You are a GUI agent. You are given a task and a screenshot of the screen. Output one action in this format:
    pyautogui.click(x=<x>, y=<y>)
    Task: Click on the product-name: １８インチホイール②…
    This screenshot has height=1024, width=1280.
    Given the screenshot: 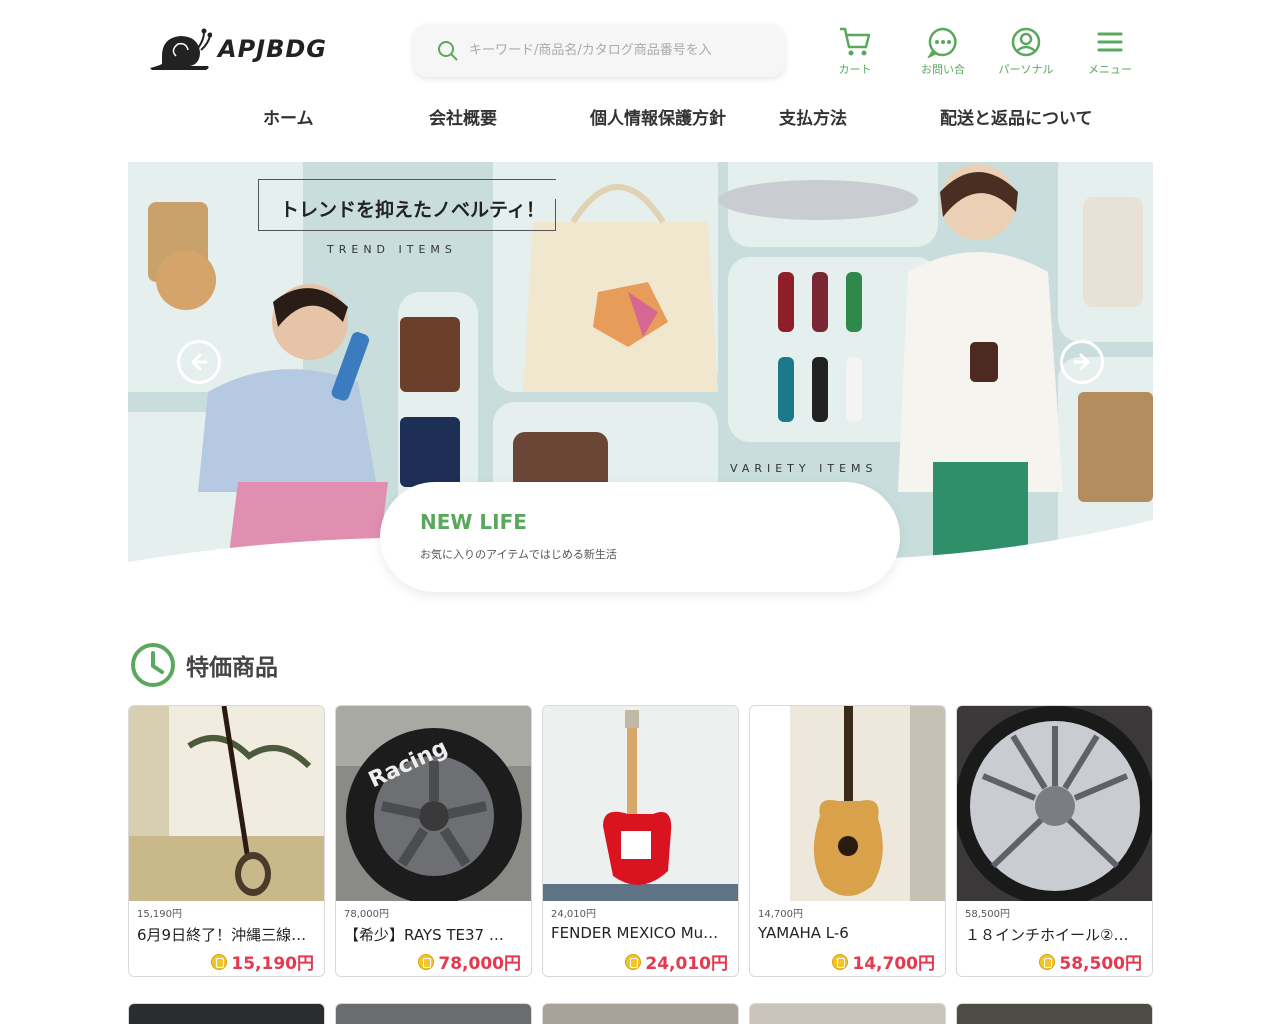 What is the action you would take?
    pyautogui.click(x=1047, y=935)
    